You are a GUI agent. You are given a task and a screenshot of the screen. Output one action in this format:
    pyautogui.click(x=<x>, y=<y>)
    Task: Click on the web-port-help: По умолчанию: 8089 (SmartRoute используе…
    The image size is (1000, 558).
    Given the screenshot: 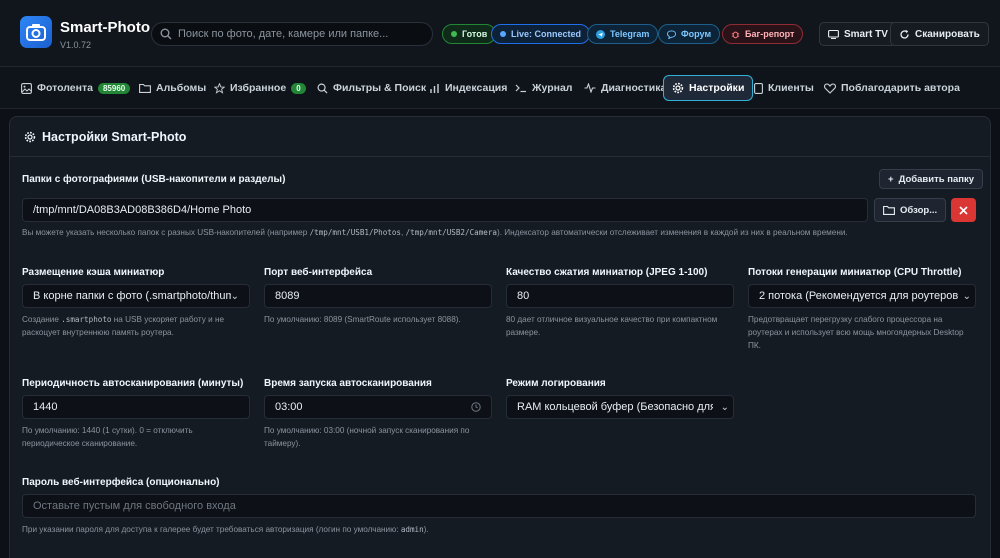 What is the action you would take?
    pyautogui.click(x=362, y=319)
    